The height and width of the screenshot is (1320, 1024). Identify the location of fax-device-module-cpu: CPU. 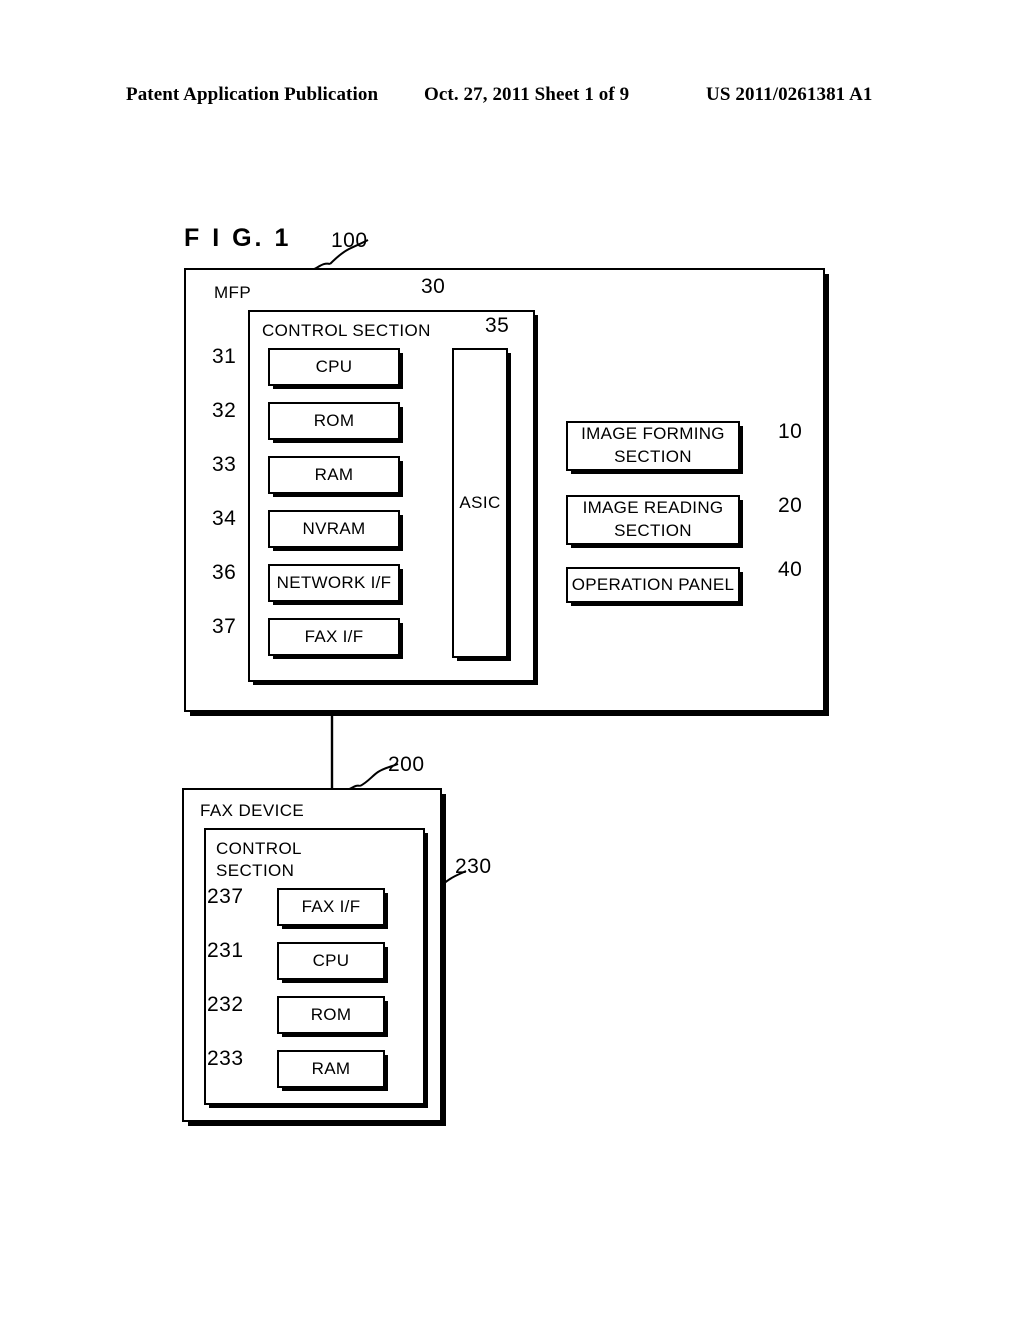
(331, 961).